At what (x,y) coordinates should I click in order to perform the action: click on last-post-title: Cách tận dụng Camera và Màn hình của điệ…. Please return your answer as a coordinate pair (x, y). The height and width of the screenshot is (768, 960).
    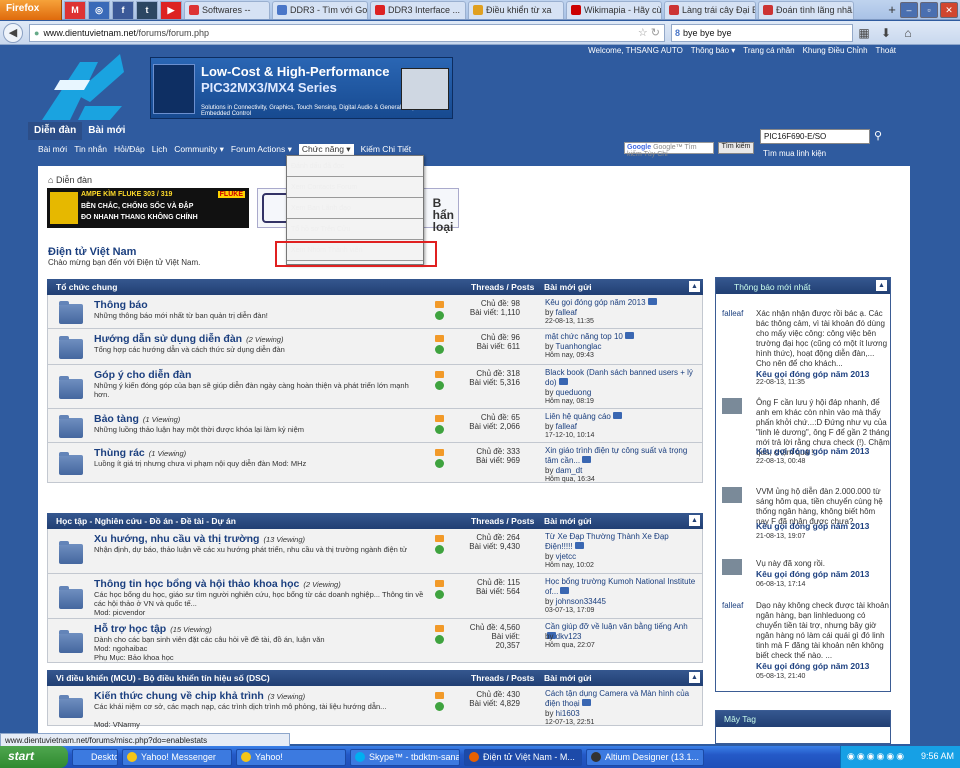
    Looking at the image, I should click on (621, 699).